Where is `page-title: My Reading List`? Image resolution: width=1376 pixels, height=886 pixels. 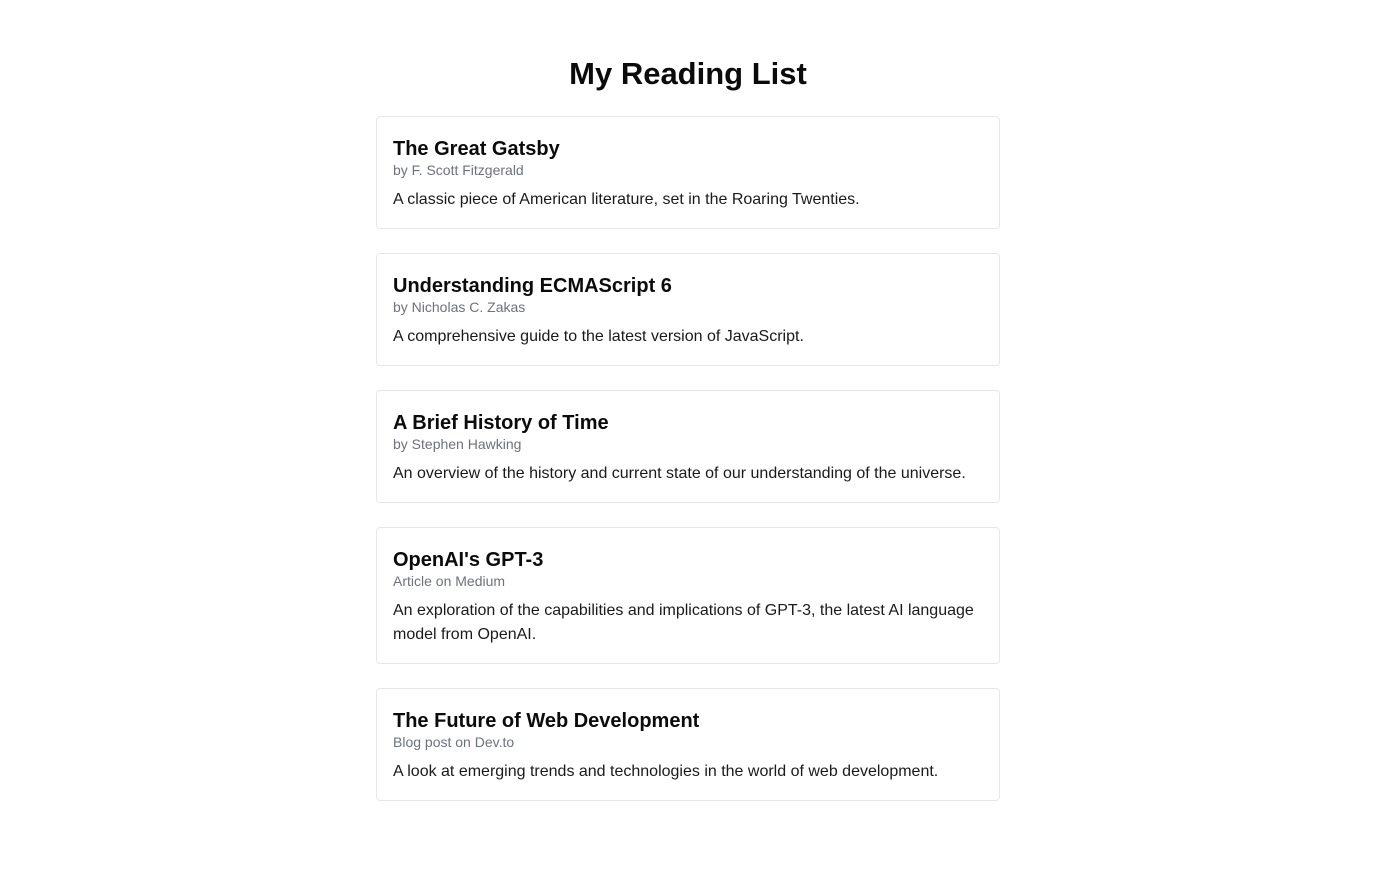 page-title: My Reading List is located at coordinates (688, 73).